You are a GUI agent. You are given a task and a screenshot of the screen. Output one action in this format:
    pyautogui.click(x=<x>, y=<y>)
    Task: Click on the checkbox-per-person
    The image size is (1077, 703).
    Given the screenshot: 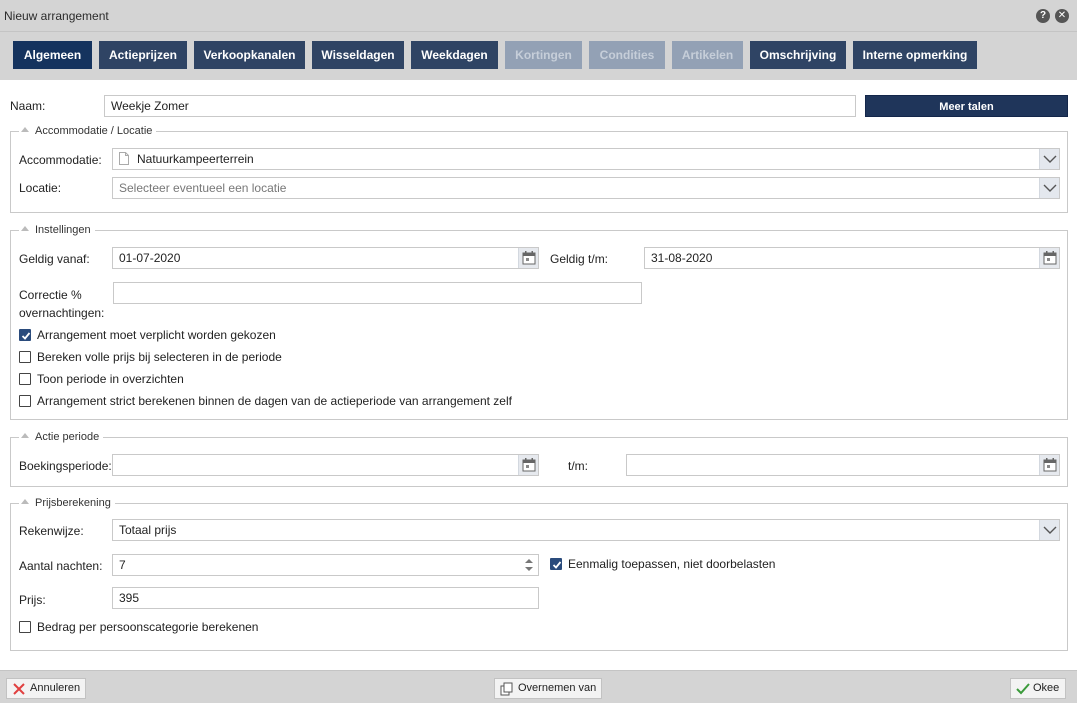 What is the action you would take?
    pyautogui.click(x=25, y=627)
    